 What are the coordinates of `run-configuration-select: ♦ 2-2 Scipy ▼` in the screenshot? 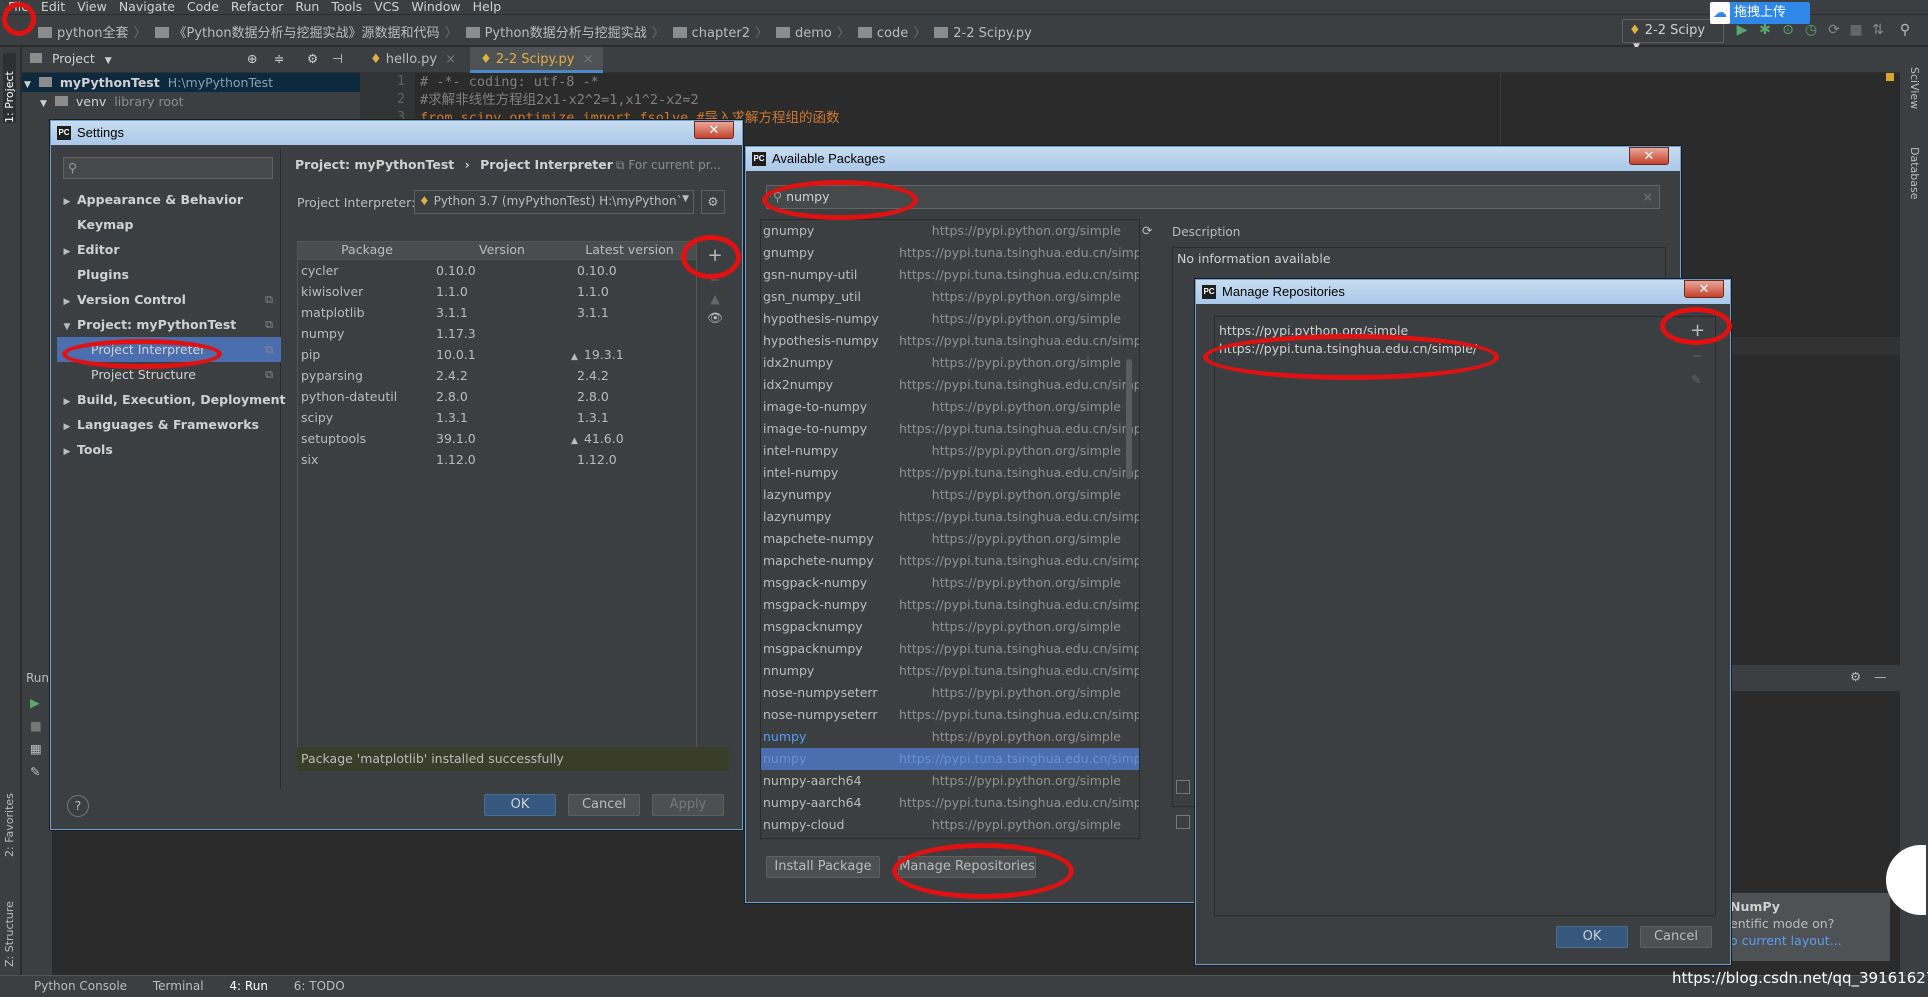 It's located at (1673, 35).